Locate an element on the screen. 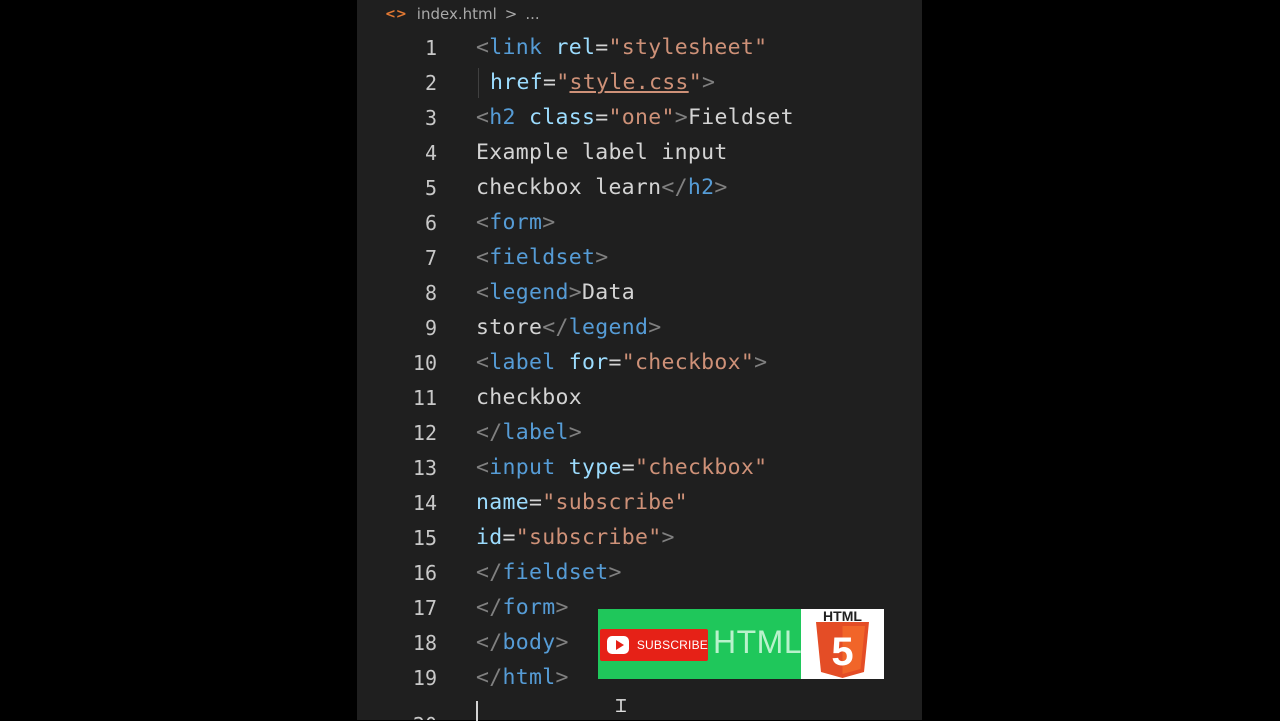 The width and height of the screenshot is (1280, 721). code-text: id="subscribe"> is located at coordinates (575, 537).